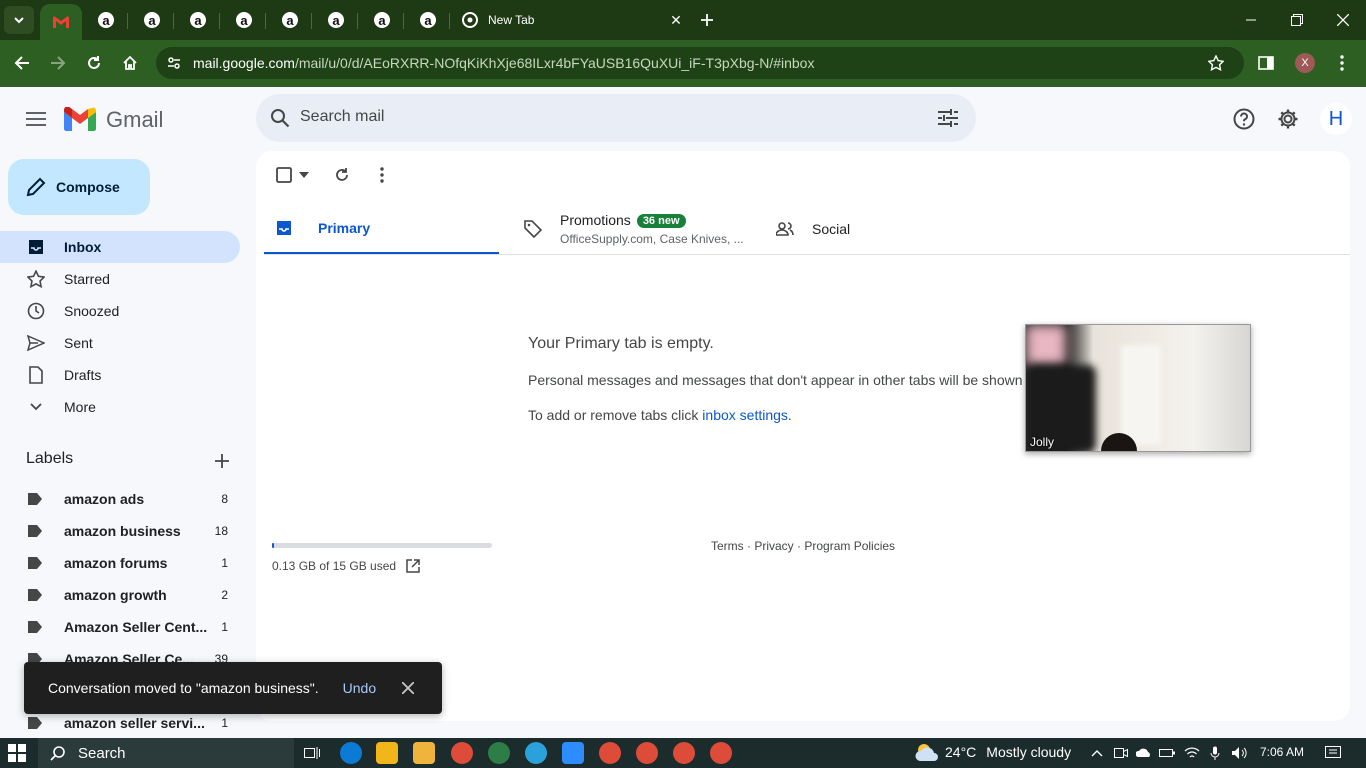 The image size is (1366, 768). Describe the element at coordinates (1282, 752) in the screenshot. I see `clock: 7:06 AM` at that location.